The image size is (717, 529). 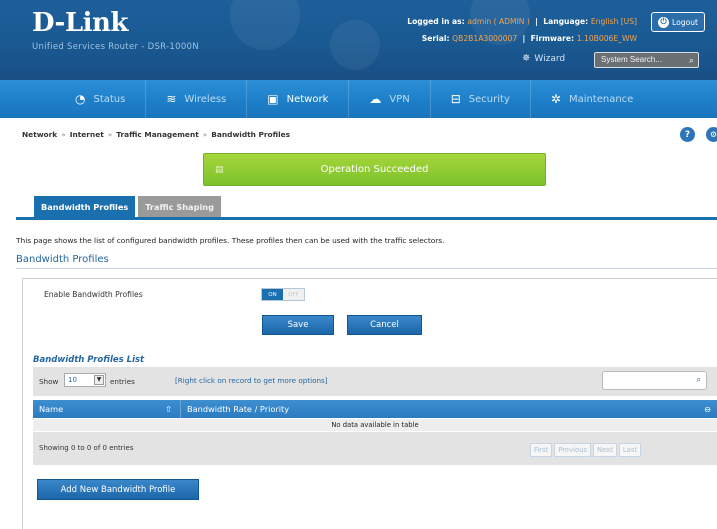 I want to click on system-search-input: System Search... ⌕, so click(x=646, y=60).